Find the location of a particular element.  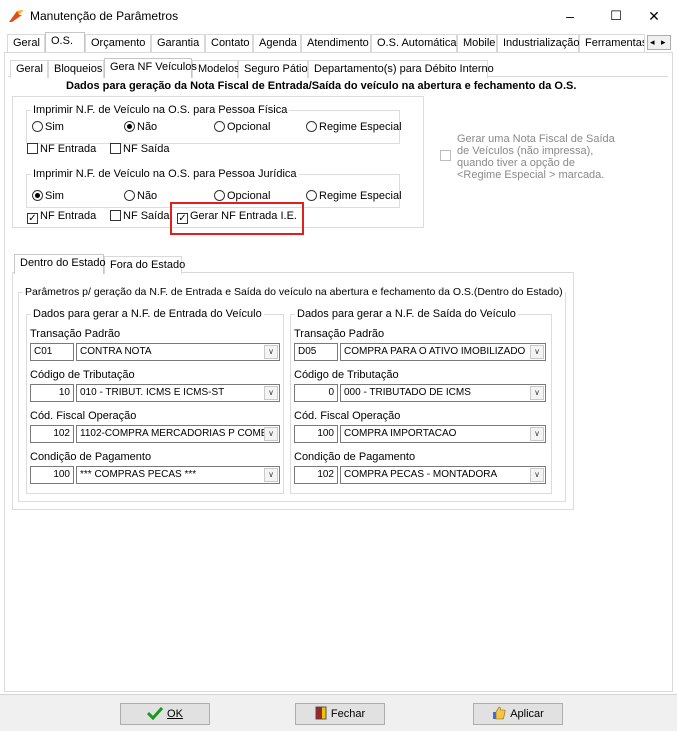

subtab-geral: Geral is located at coordinates (29, 69).